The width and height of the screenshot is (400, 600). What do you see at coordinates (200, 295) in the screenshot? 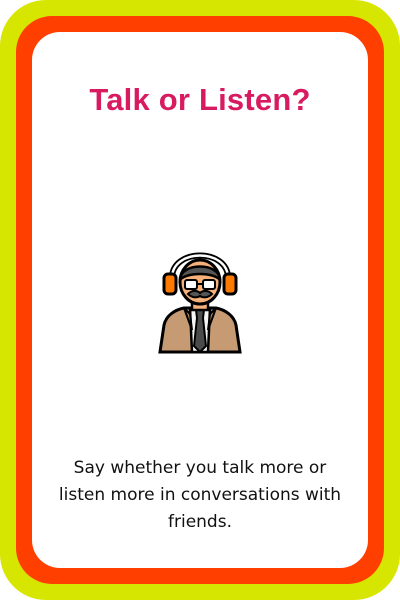
I see `man-with-headphones-icon` at bounding box center [200, 295].